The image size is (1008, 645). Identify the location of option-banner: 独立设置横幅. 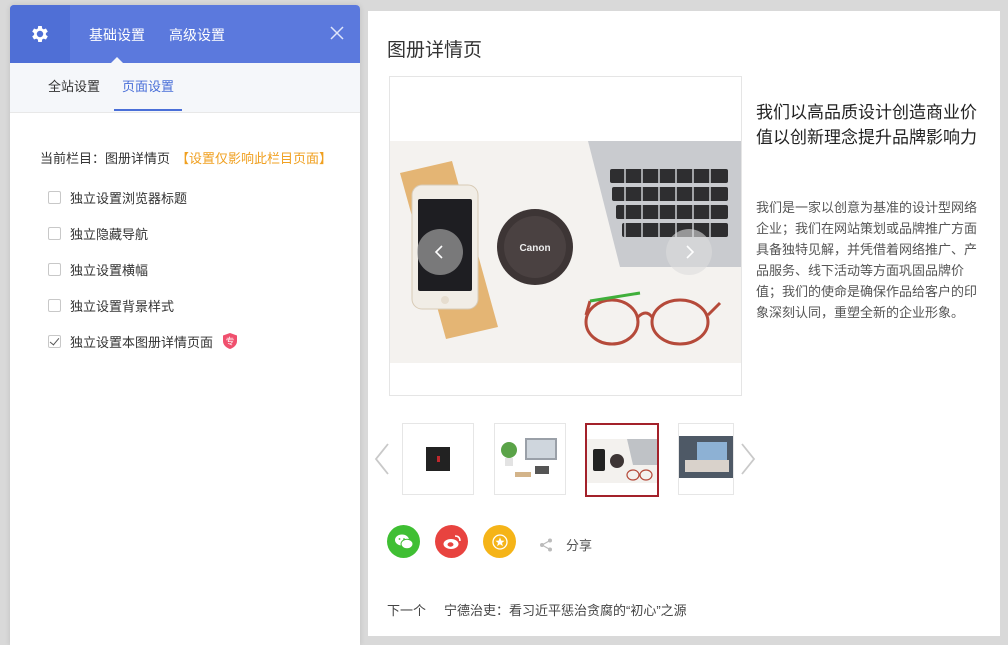
(98, 269).